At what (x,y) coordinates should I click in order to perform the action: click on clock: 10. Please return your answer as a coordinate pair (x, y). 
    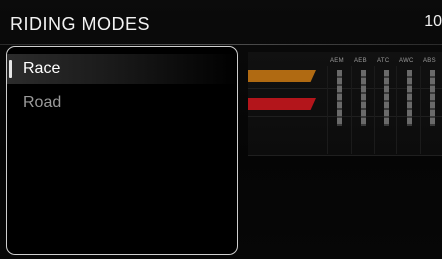
    Looking at the image, I should click on (433, 21).